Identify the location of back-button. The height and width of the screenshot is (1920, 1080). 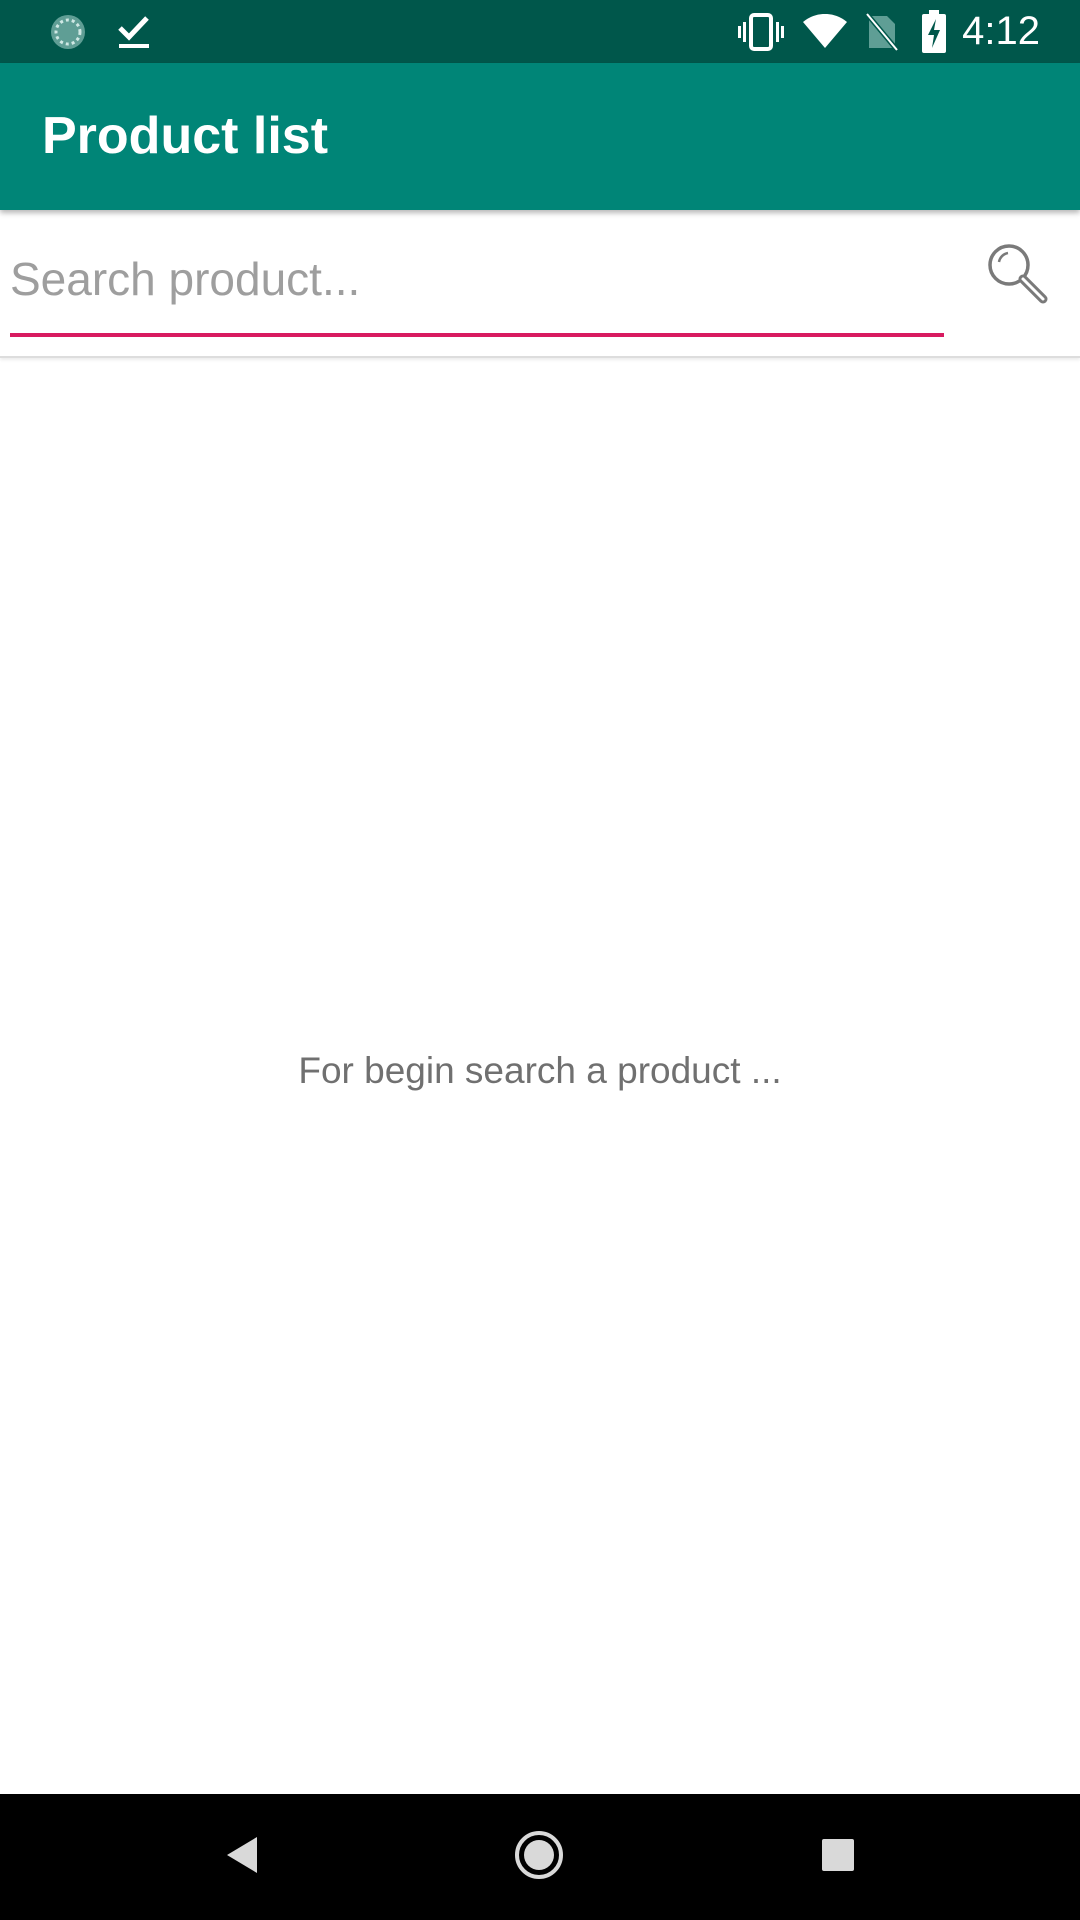
(241, 1857).